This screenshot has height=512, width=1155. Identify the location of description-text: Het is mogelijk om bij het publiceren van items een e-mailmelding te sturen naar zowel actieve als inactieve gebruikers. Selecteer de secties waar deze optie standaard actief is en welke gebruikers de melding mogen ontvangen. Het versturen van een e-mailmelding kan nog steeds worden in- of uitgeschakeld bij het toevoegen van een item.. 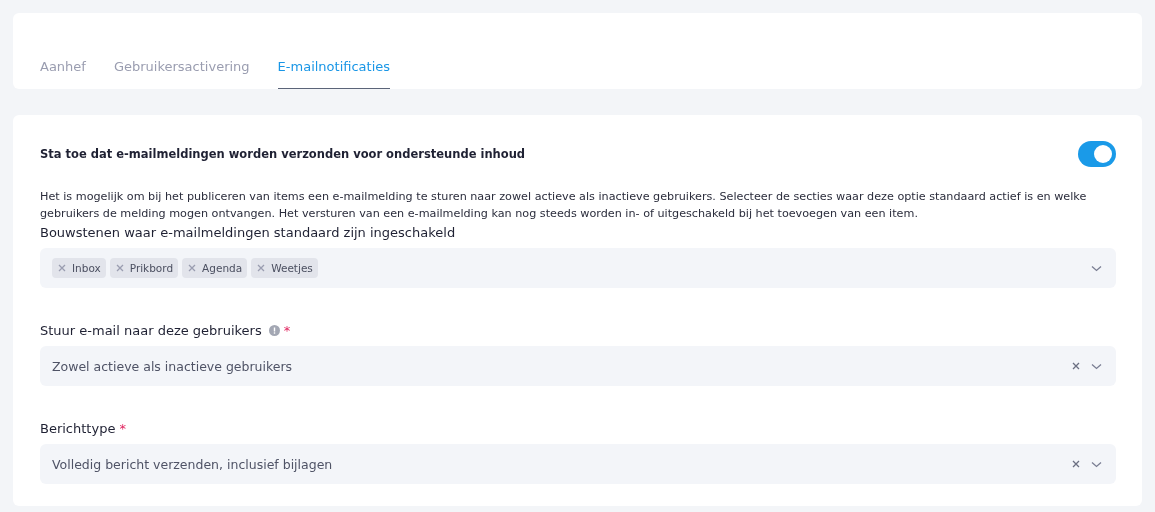
(564, 205).